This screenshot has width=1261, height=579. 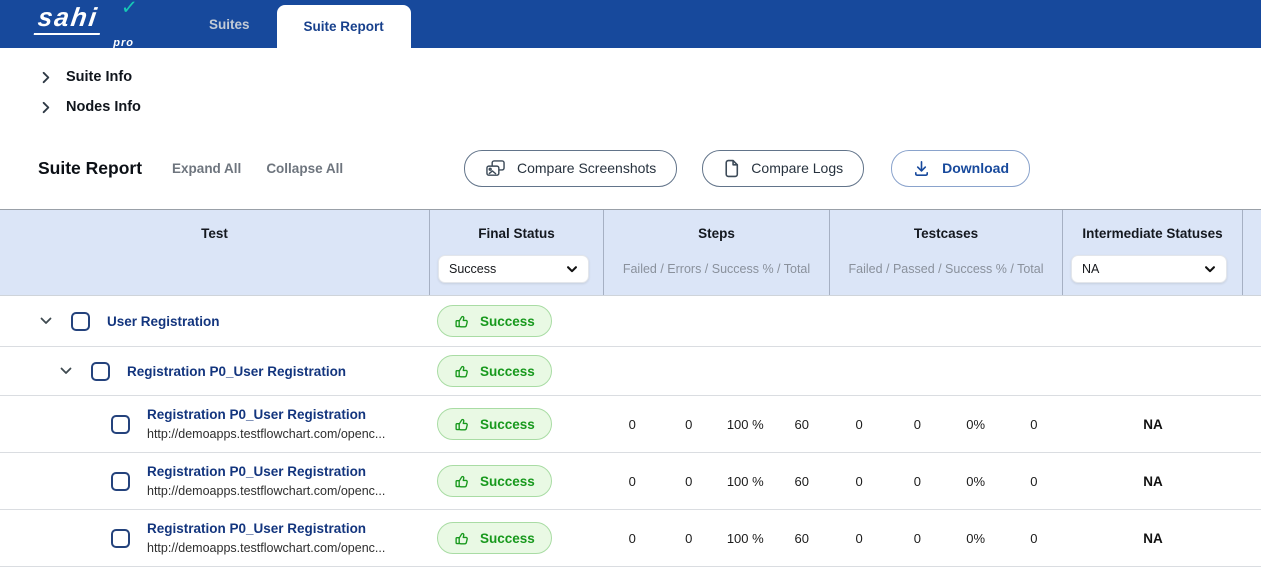 What do you see at coordinates (1149, 269) in the screenshot?
I see `intermediate-filter-select: NA` at bounding box center [1149, 269].